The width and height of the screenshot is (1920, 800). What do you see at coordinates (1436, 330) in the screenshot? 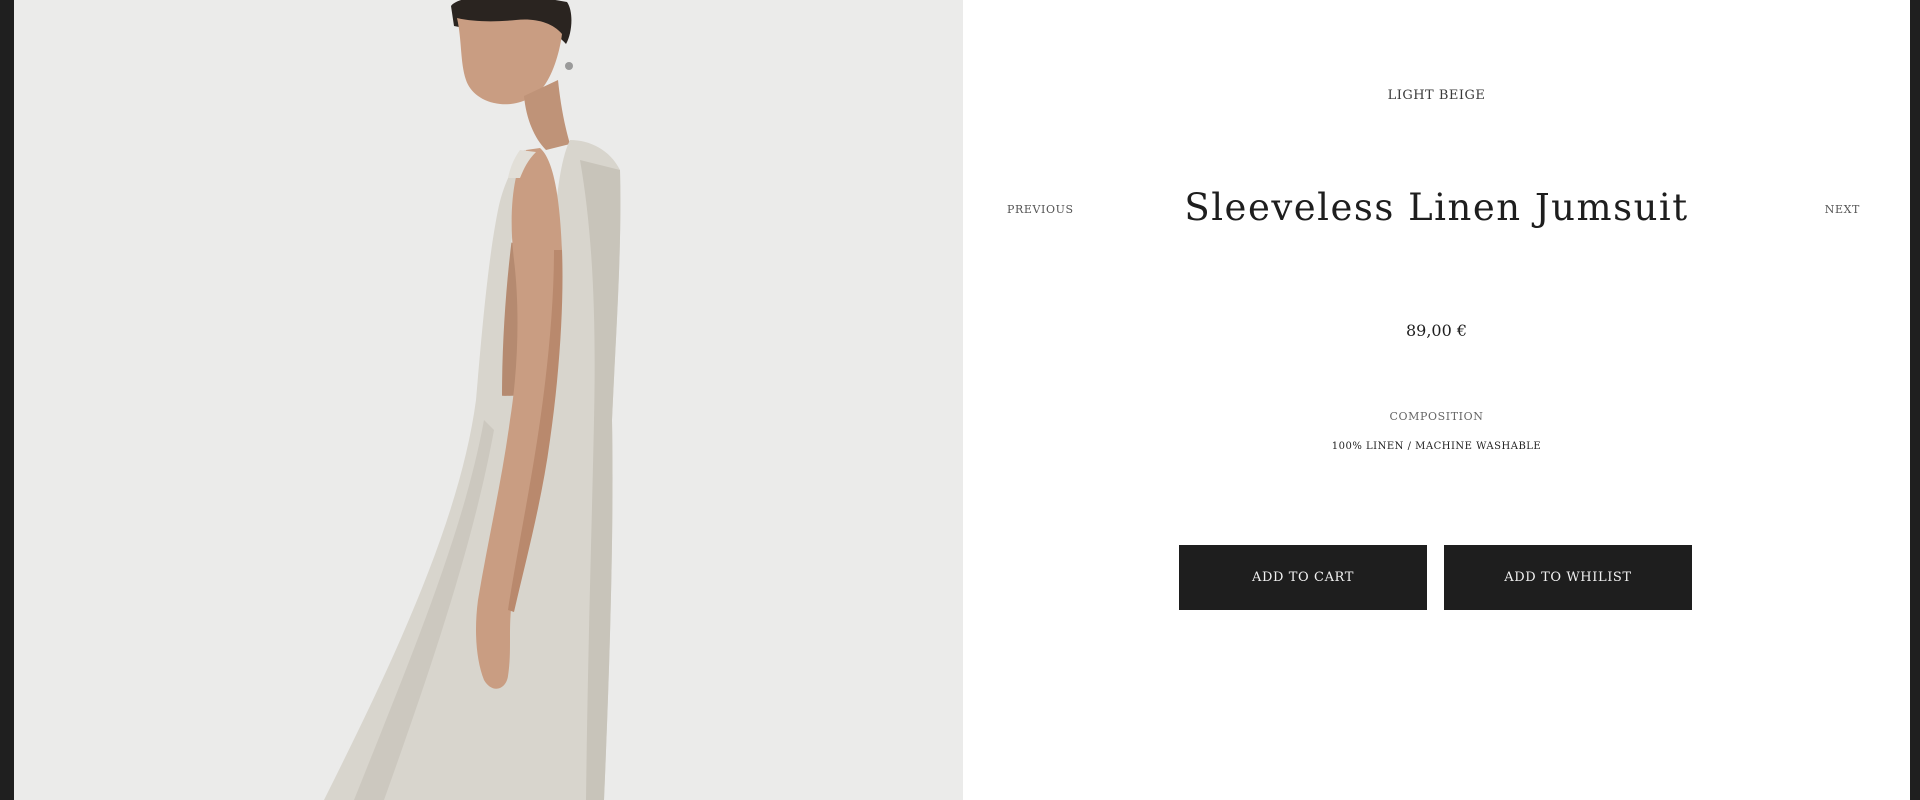
I see `product-price: 89,00 €` at bounding box center [1436, 330].